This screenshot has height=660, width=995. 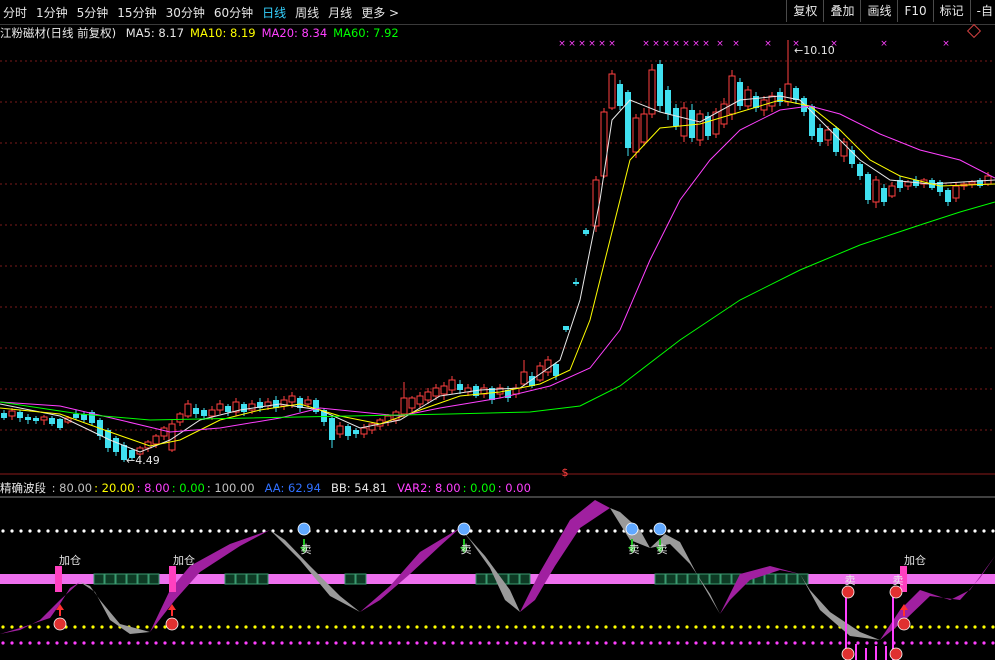 What do you see at coordinates (307, 12) in the screenshot?
I see `tab-7: 周线` at bounding box center [307, 12].